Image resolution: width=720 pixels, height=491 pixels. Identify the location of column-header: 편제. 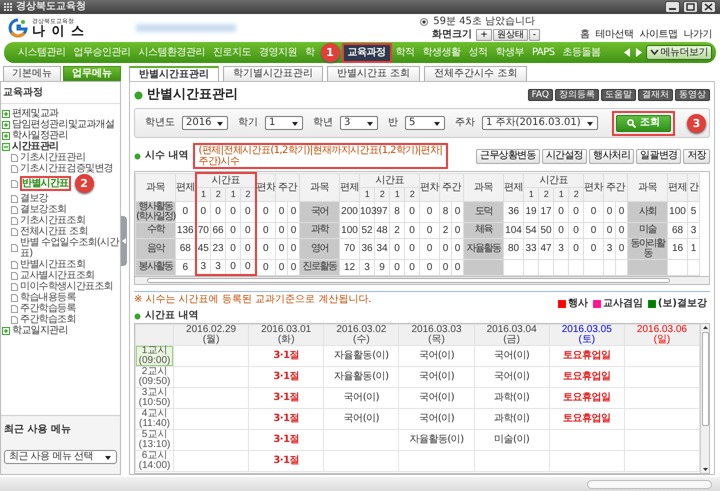
(350, 187).